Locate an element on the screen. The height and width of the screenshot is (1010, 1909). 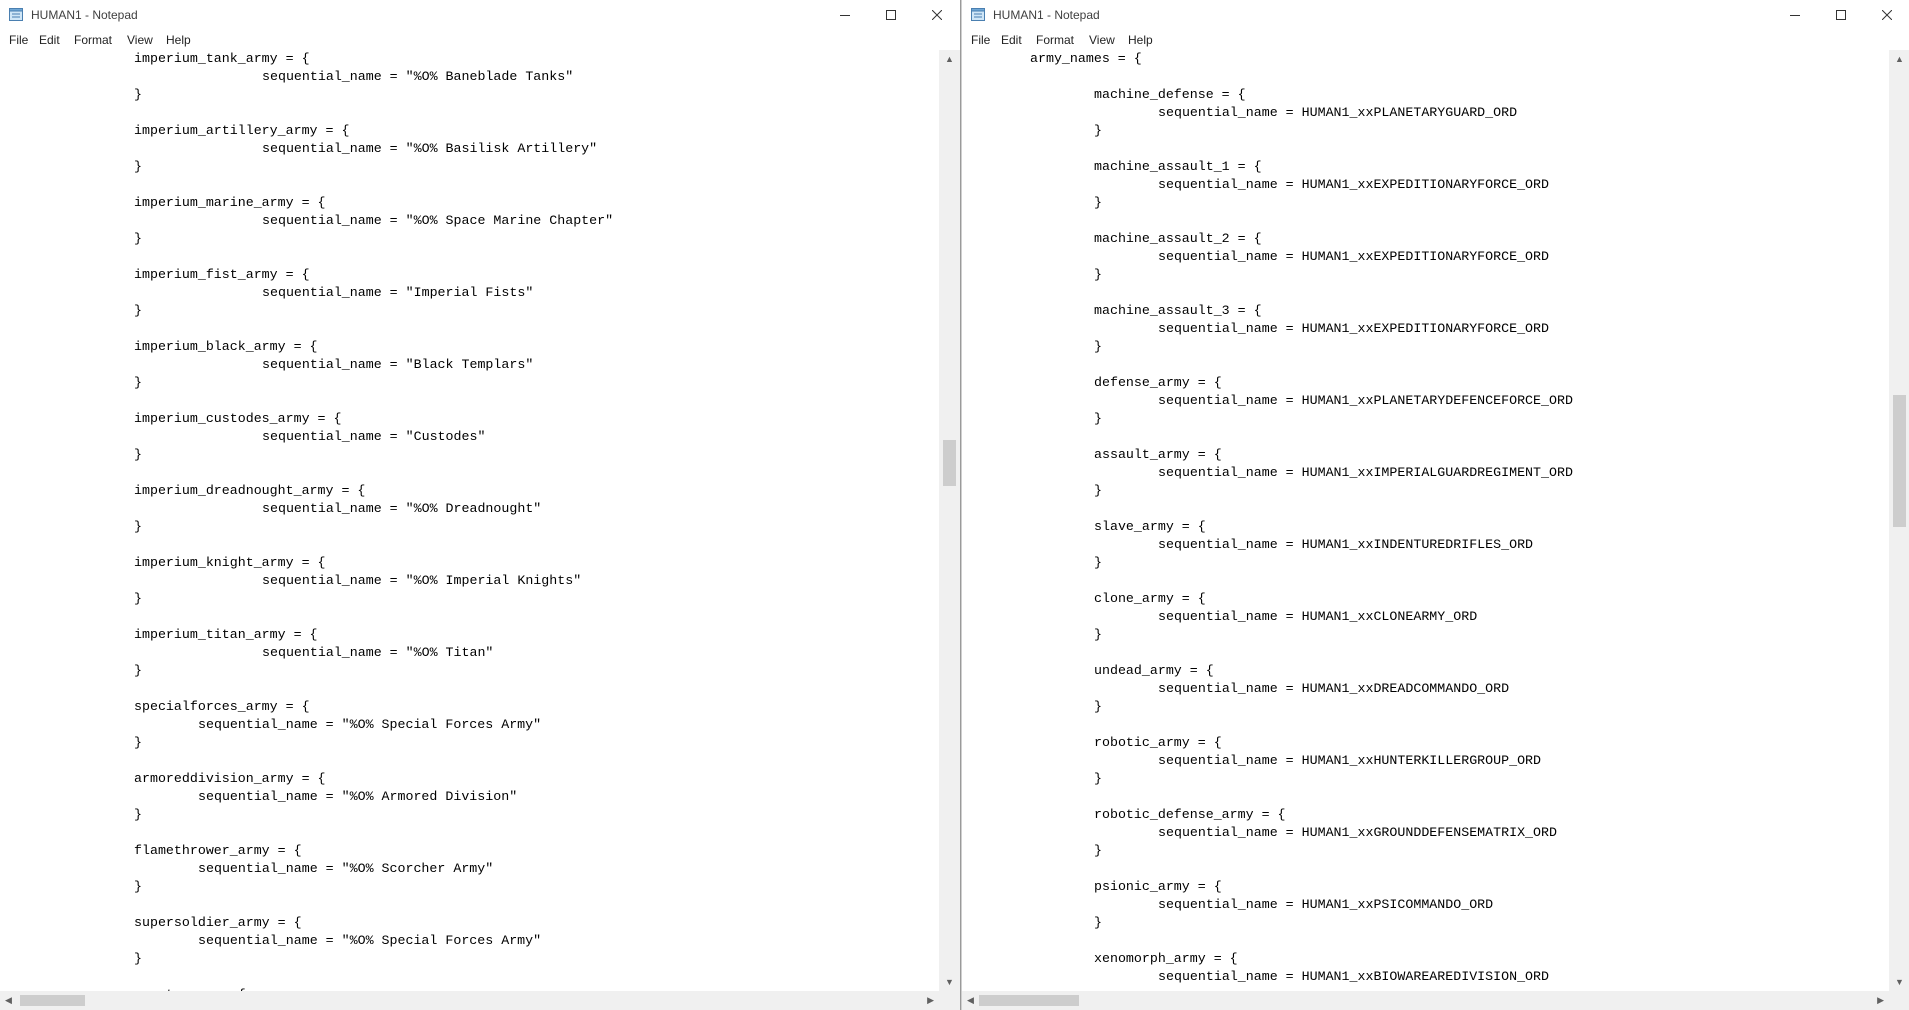
text-line: slave_army = { is located at coordinates (1150, 526).